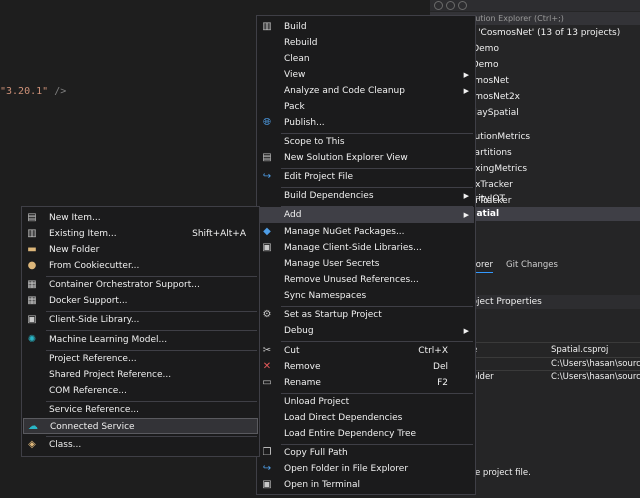 This screenshot has width=640, height=498. I want to click on new-folder-icon: ▬, so click(32, 249).